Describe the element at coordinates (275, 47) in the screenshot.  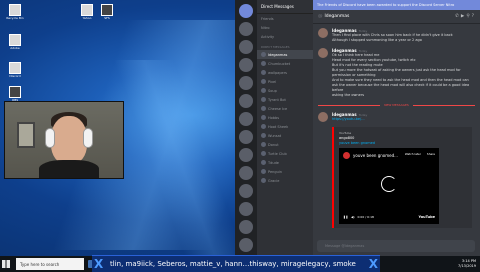
I see `dm-section-label: Direct Messages` at that location.